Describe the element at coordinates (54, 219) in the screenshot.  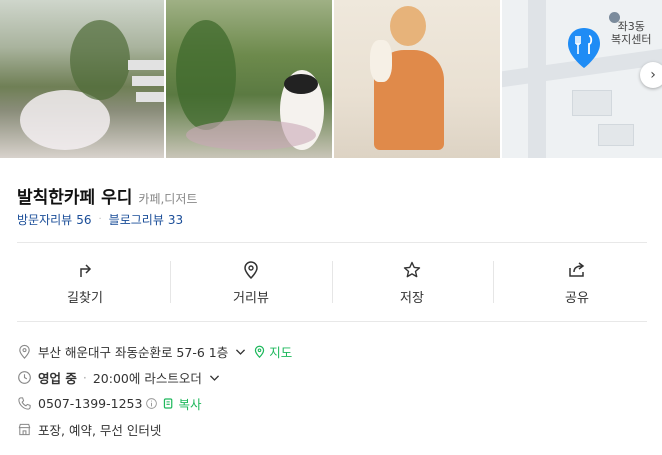
I see `visitor-review-link: 방문자리뷰 56` at that location.